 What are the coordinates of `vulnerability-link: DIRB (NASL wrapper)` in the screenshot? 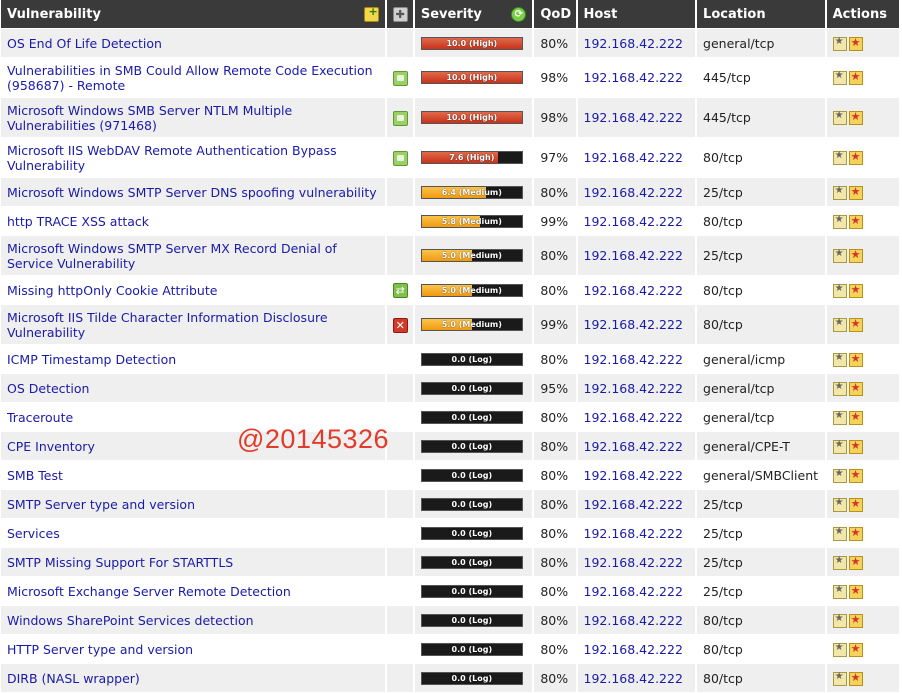 It's located at (73, 678).